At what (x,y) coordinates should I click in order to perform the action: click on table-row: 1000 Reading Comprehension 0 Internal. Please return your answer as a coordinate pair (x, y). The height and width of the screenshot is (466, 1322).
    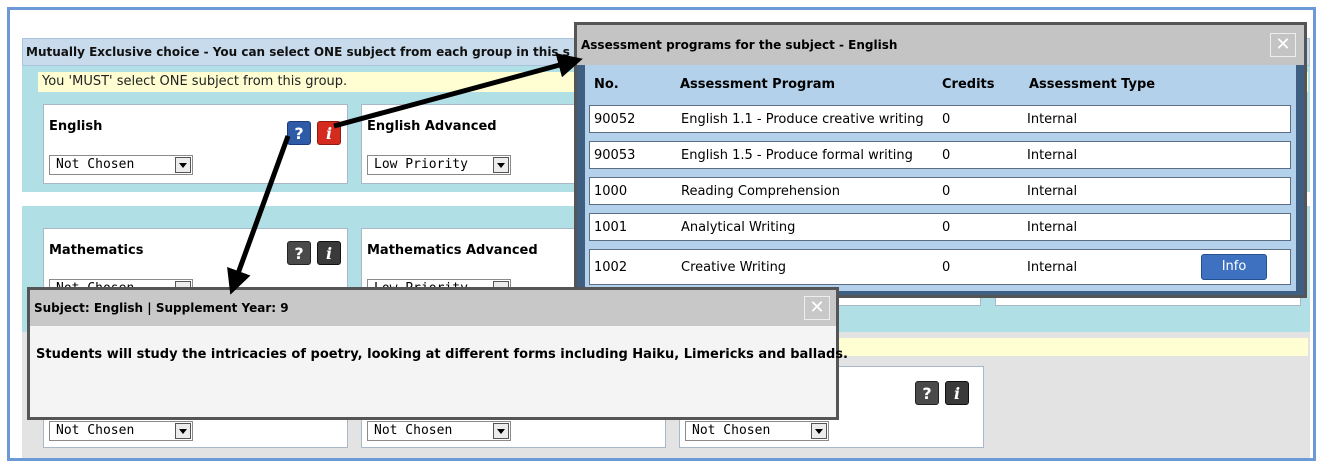
    Looking at the image, I should click on (940, 191).